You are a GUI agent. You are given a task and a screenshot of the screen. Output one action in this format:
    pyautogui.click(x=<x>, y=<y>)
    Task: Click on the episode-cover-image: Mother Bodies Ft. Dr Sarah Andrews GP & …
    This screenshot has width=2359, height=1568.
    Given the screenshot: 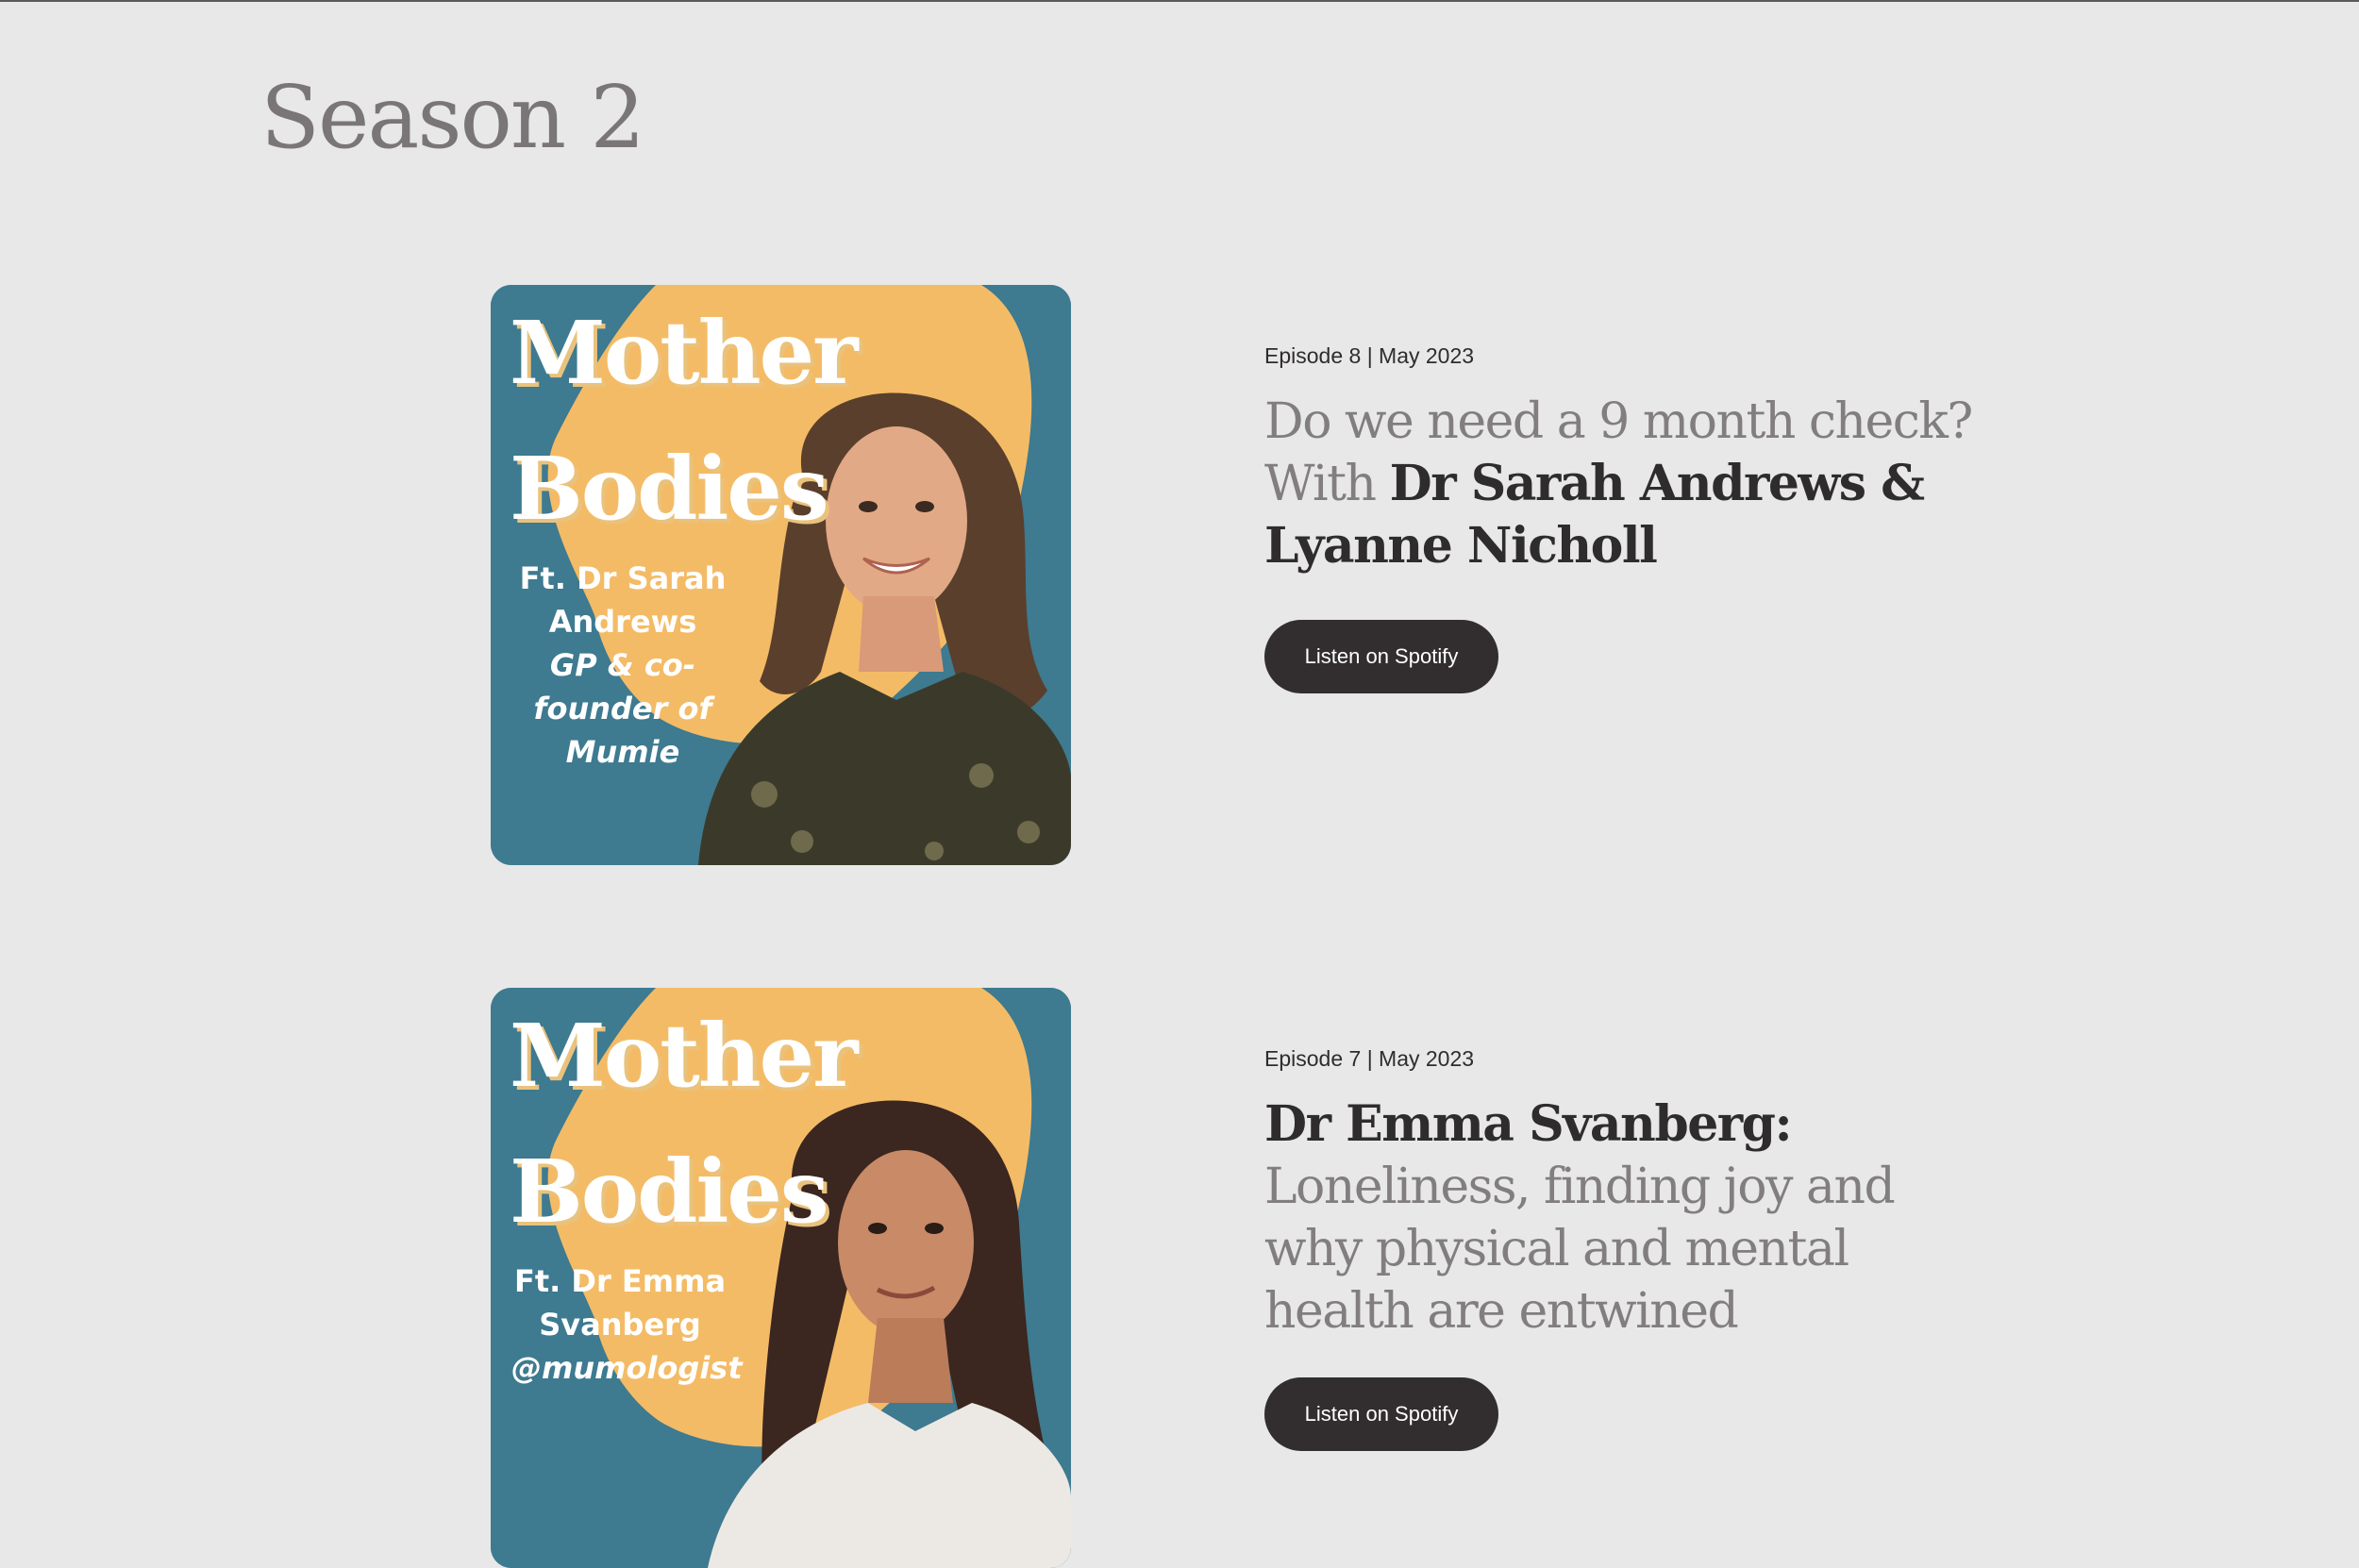 What is the action you would take?
    pyautogui.click(x=781, y=575)
    